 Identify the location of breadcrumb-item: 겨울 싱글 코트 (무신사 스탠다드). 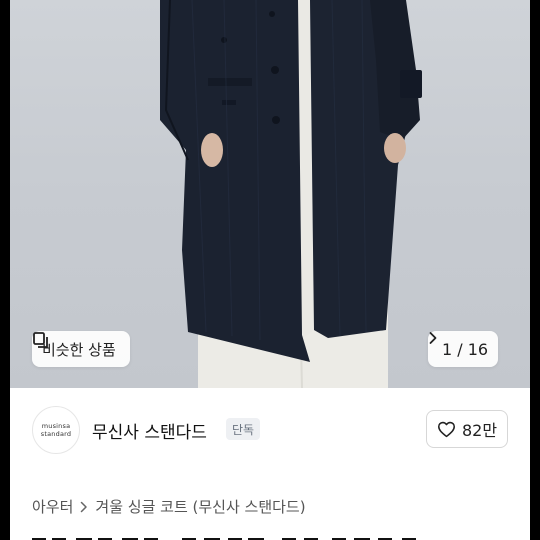
(200, 506).